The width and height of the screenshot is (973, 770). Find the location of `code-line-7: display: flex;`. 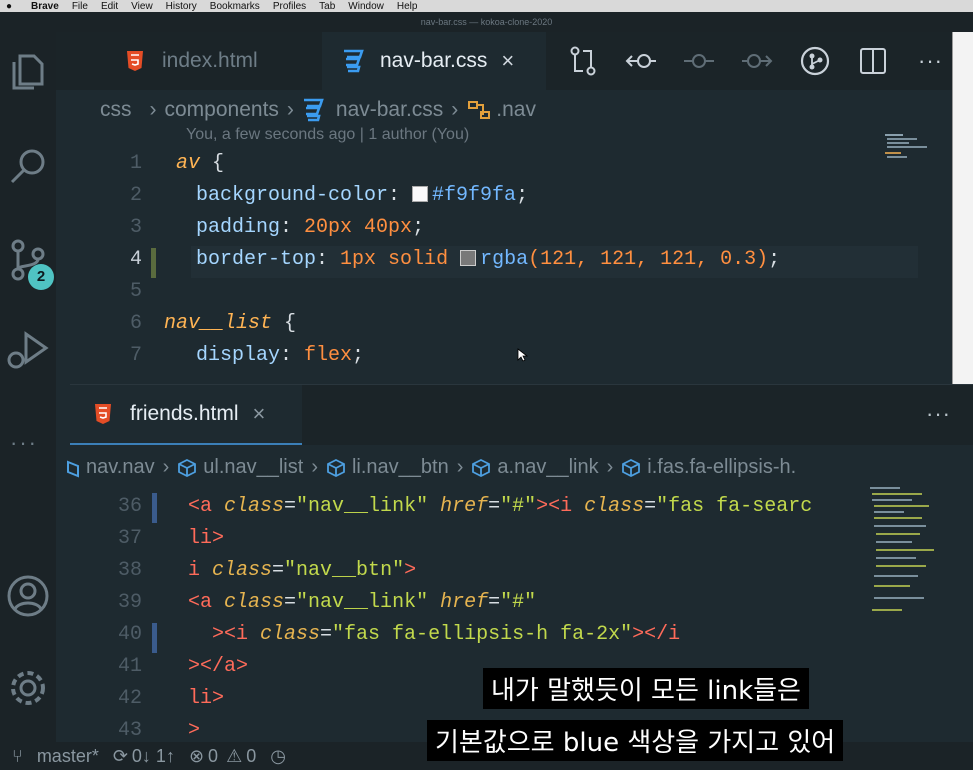

code-line-7: display: flex; is located at coordinates (280, 355).